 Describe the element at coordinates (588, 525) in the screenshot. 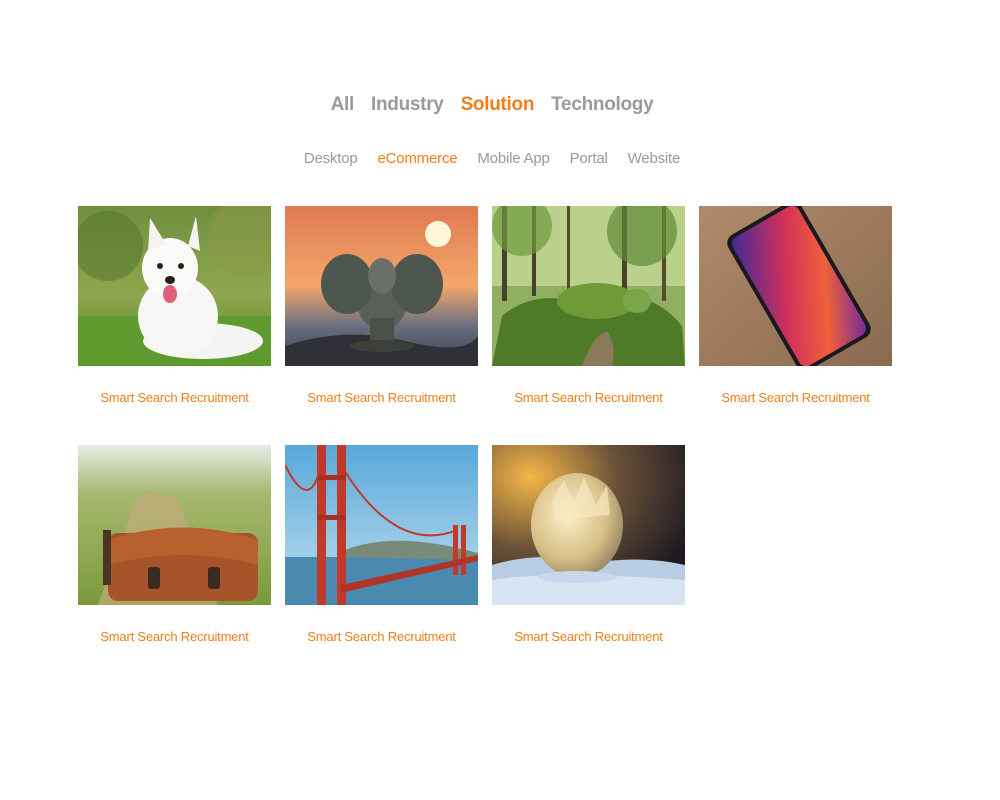

I see `frozen-bubble-image` at that location.